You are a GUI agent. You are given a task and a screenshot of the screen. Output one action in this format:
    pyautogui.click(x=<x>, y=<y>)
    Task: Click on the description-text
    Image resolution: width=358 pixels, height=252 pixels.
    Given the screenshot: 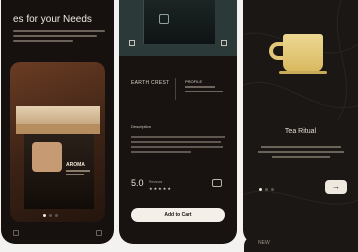 What is the action you would take?
    pyautogui.click(x=178, y=146)
    